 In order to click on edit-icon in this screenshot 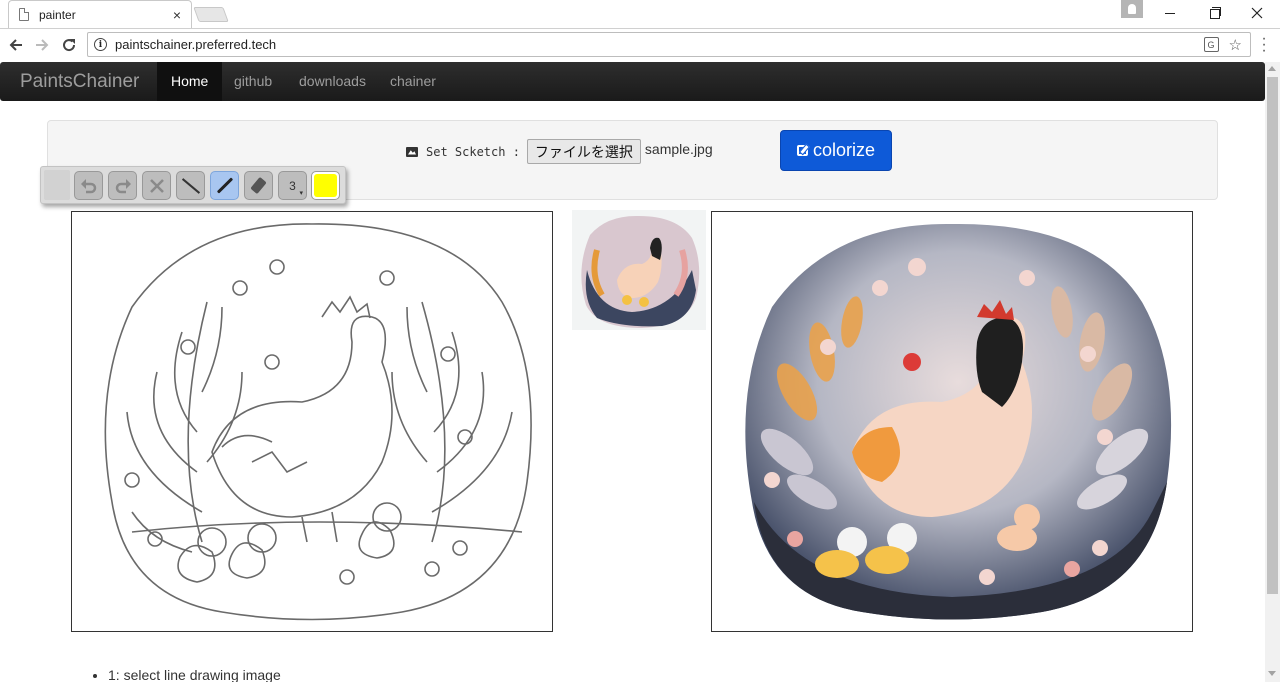, I will do `click(802, 150)`.